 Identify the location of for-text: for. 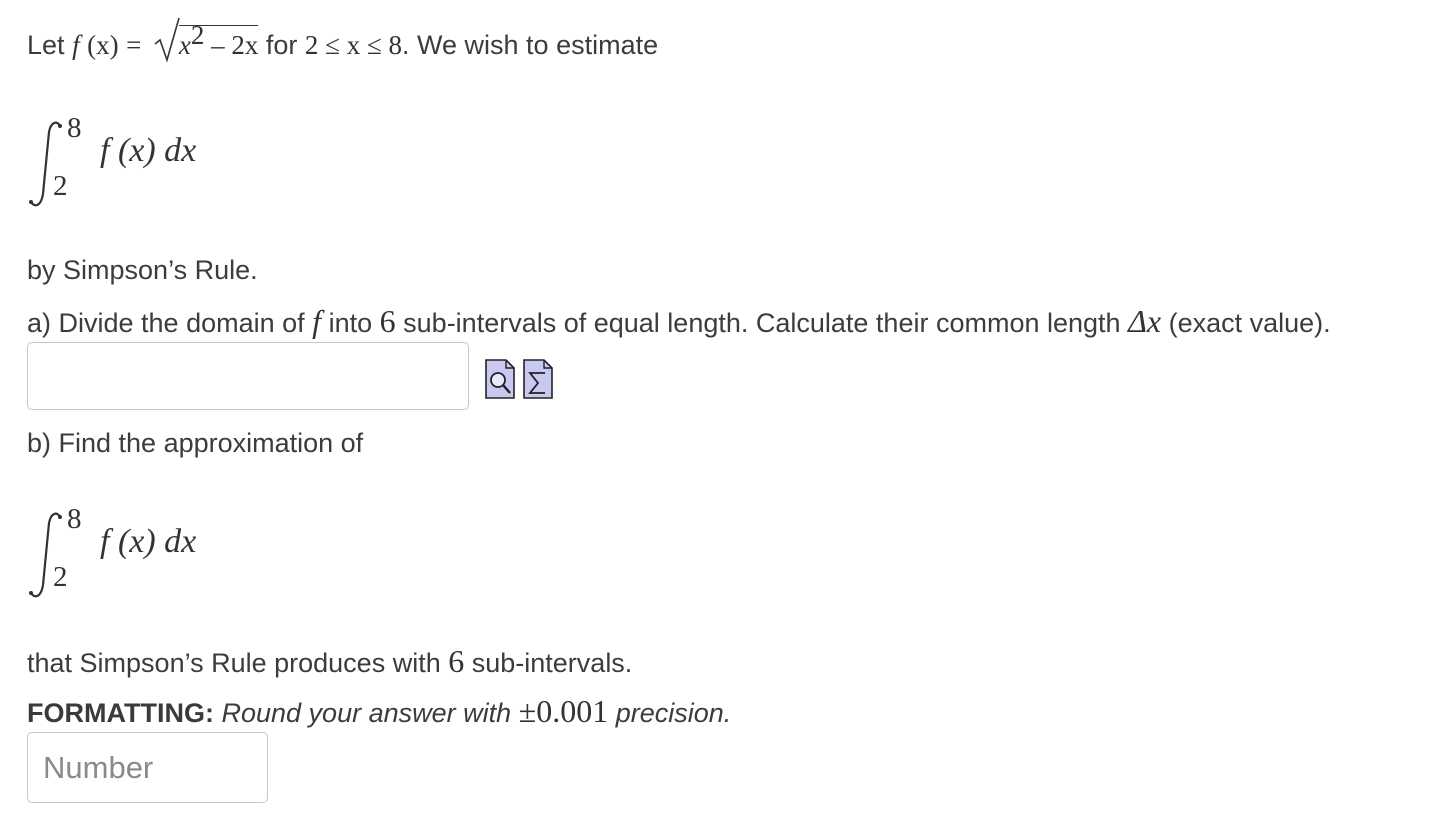
(281, 45).